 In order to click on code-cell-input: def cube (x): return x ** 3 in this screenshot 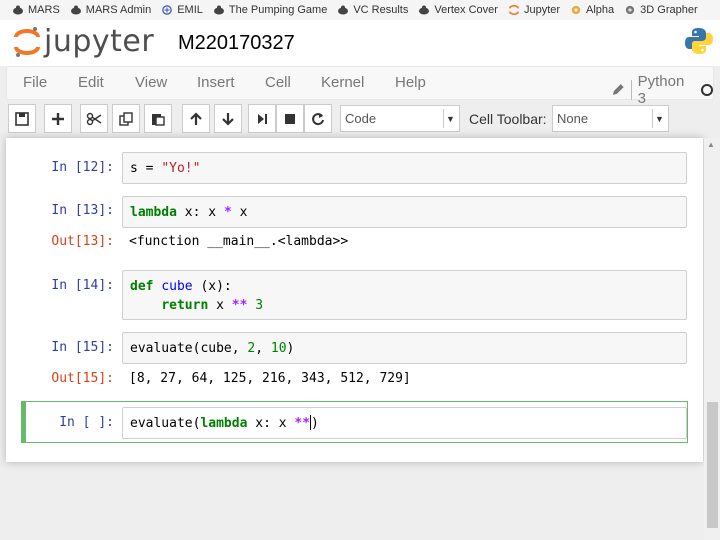, I will do `click(404, 295)`.